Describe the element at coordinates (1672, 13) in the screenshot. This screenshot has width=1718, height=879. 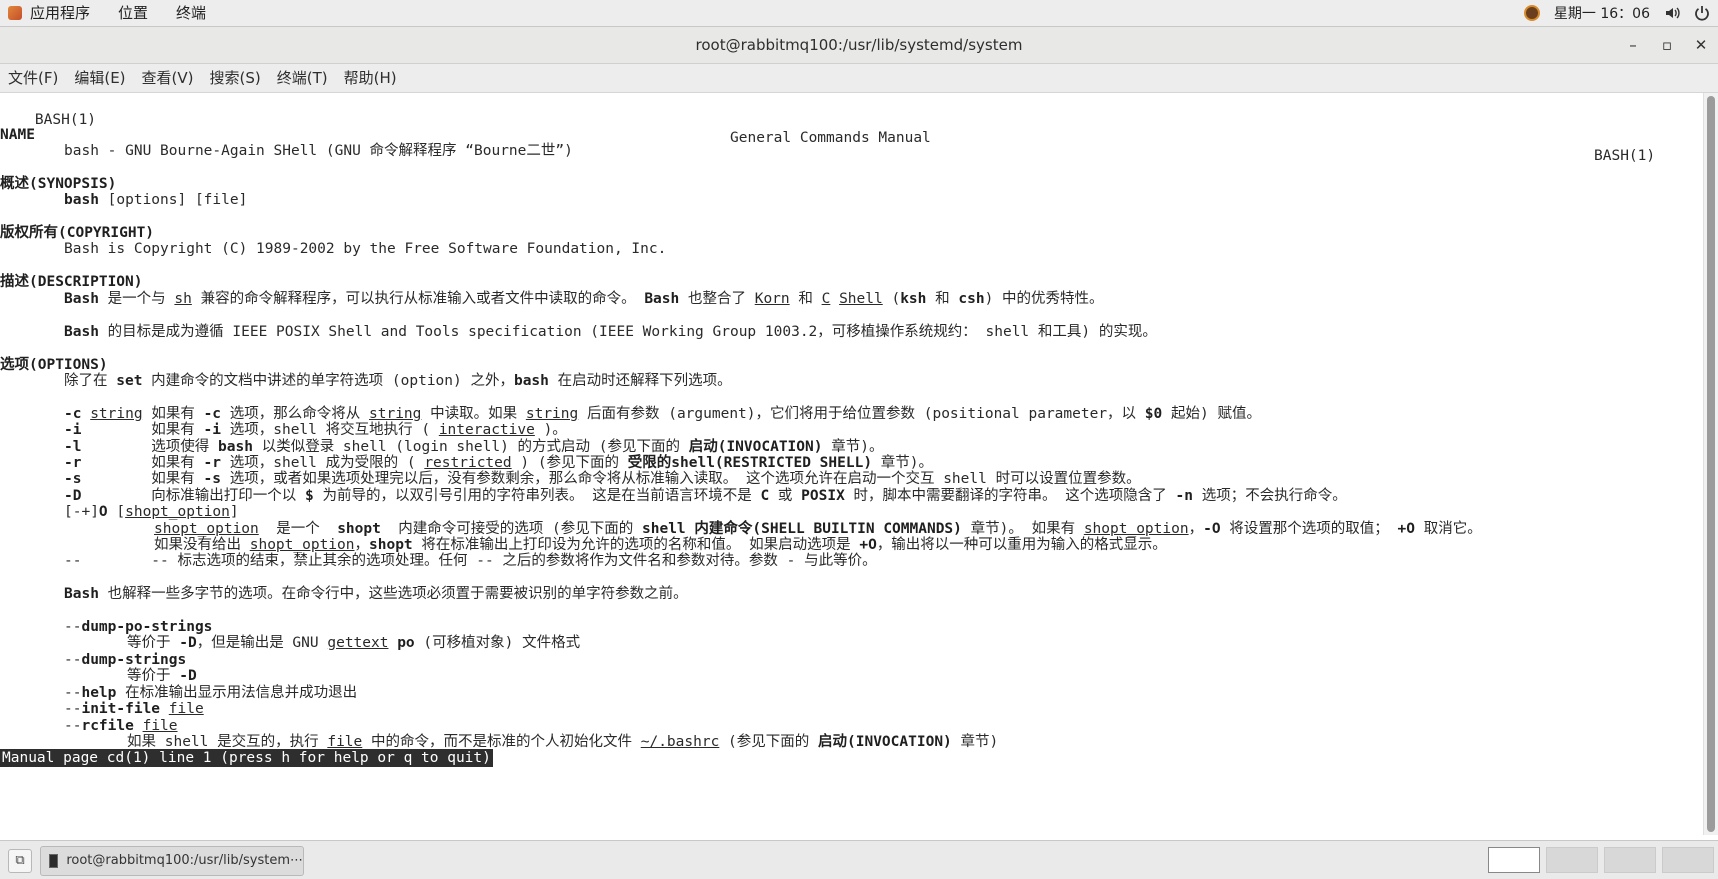
I see `volume-icon` at that location.